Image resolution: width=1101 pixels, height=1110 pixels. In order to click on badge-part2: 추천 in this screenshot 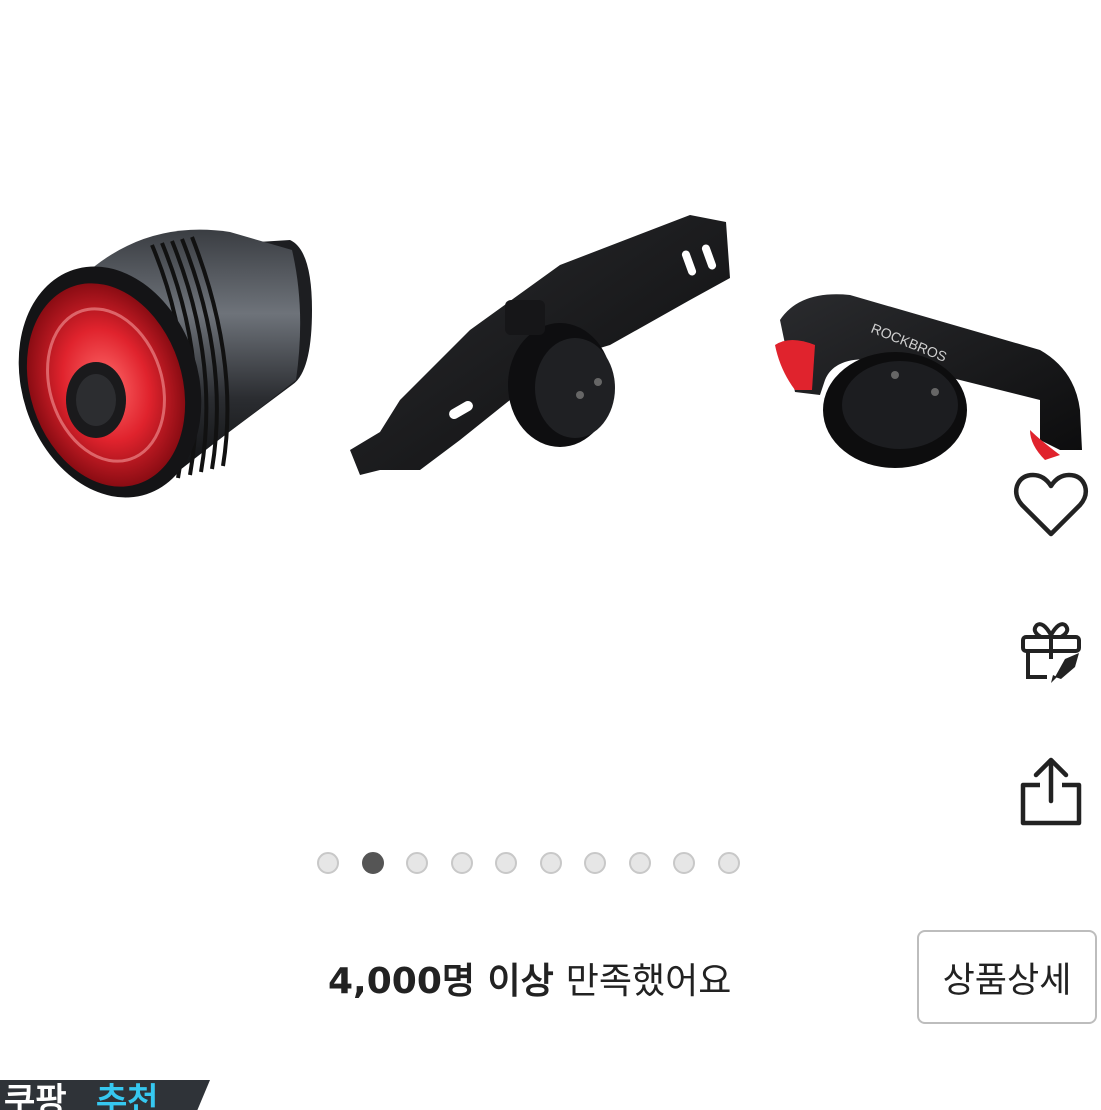, I will do `click(127, 1095)`.